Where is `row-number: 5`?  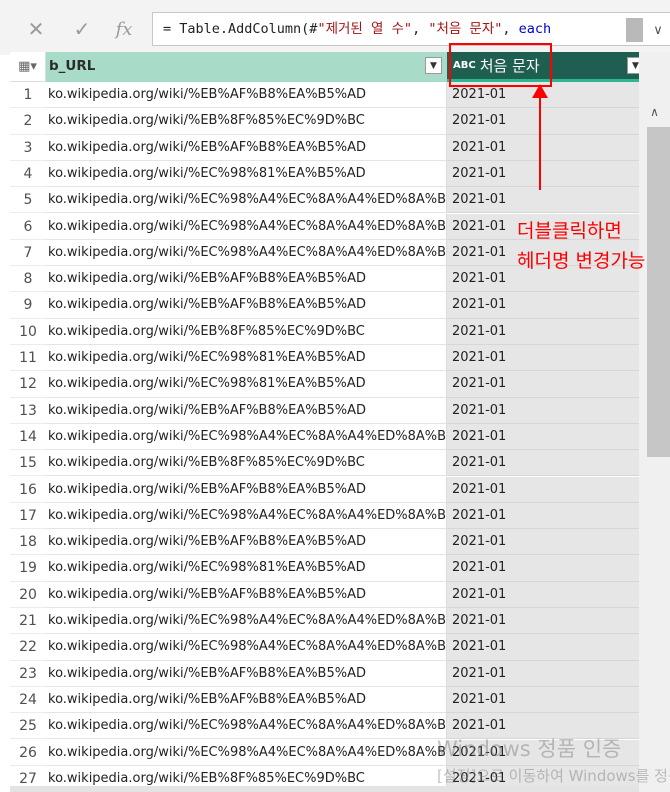 row-number: 5 is located at coordinates (28, 200).